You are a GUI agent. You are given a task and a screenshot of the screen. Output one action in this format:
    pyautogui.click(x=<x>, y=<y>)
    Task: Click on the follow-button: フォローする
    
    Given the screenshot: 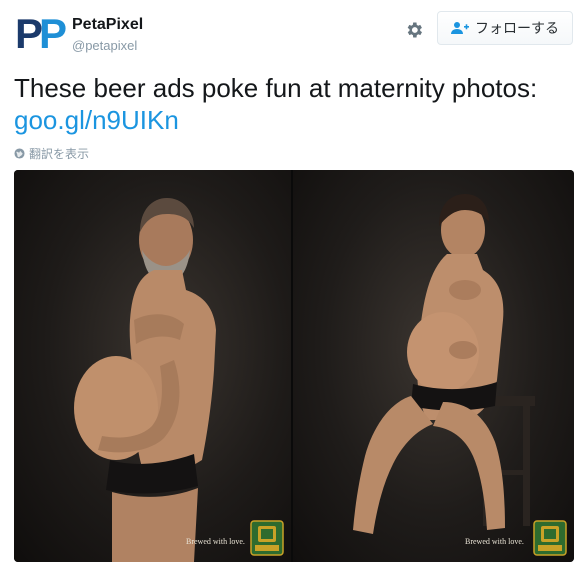 What is the action you would take?
    pyautogui.click(x=505, y=28)
    